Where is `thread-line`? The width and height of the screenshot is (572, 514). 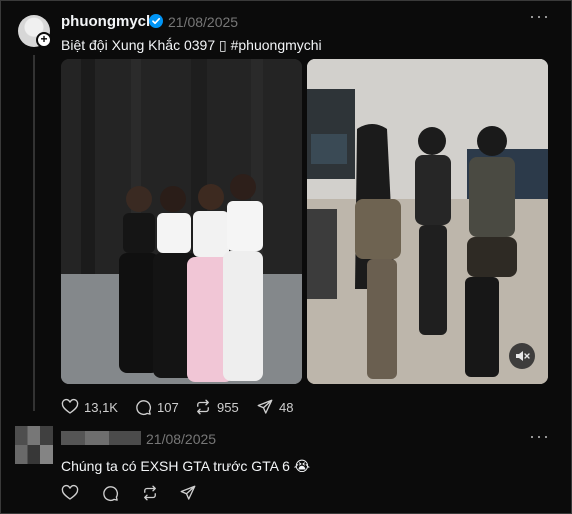
thread-line is located at coordinates (34, 233).